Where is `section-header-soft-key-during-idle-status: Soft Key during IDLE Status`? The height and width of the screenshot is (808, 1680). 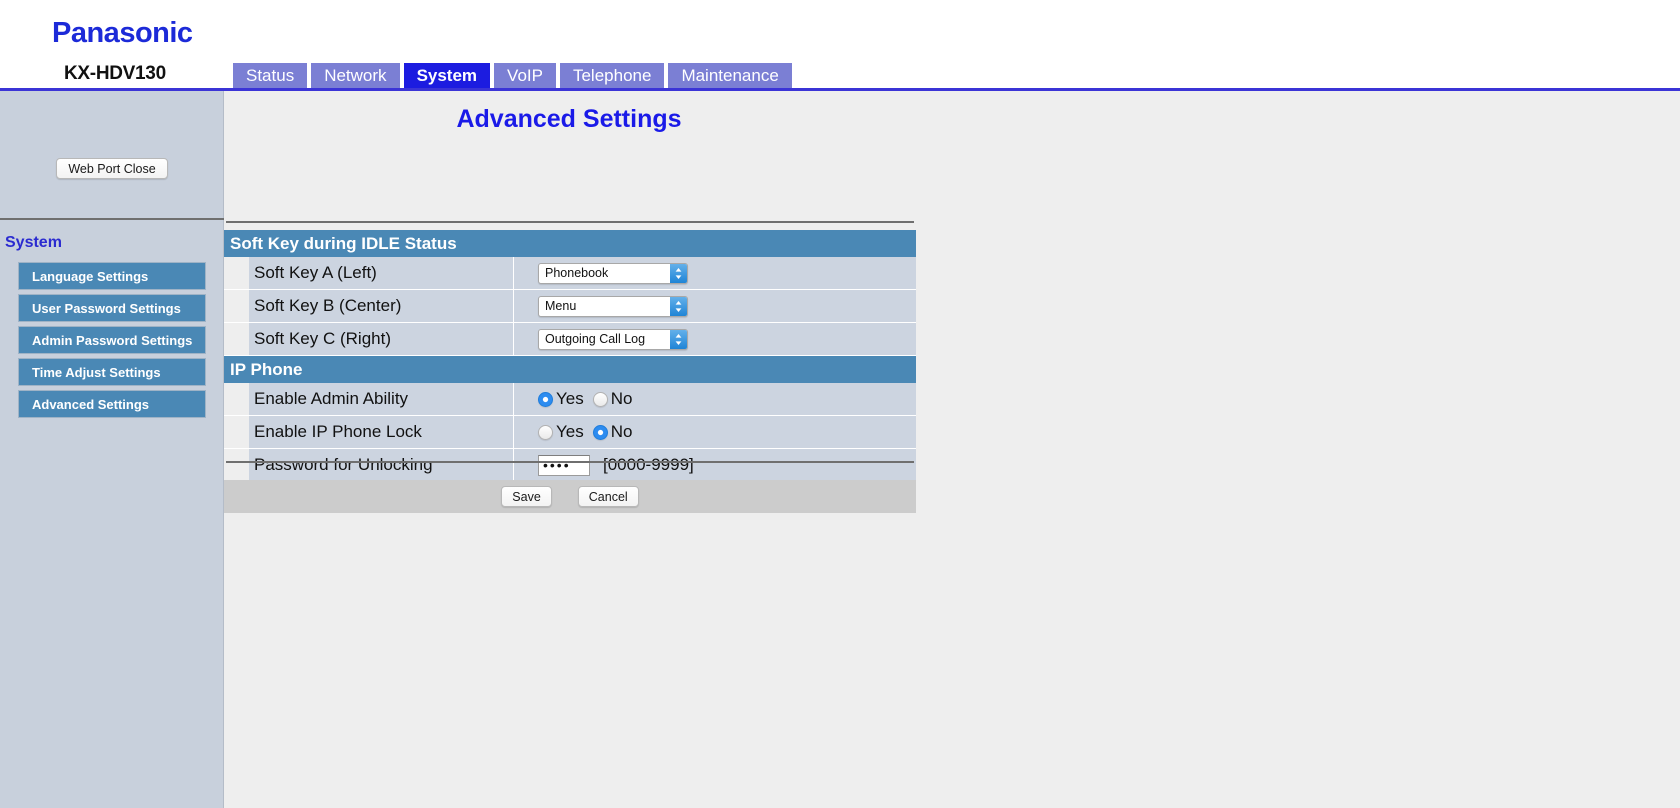 section-header-soft-key-during-idle-status: Soft Key during IDLE Status is located at coordinates (570, 243).